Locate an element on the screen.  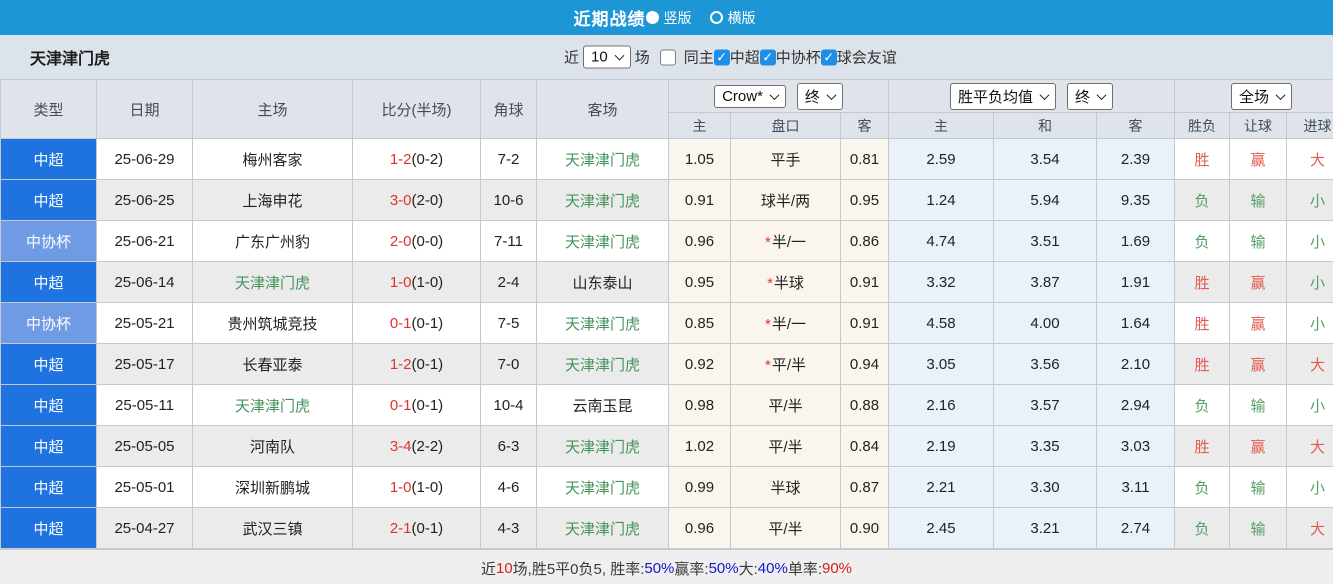
title-bar: 近期战绩 竖版 横版 is located at coordinates (666, 17).